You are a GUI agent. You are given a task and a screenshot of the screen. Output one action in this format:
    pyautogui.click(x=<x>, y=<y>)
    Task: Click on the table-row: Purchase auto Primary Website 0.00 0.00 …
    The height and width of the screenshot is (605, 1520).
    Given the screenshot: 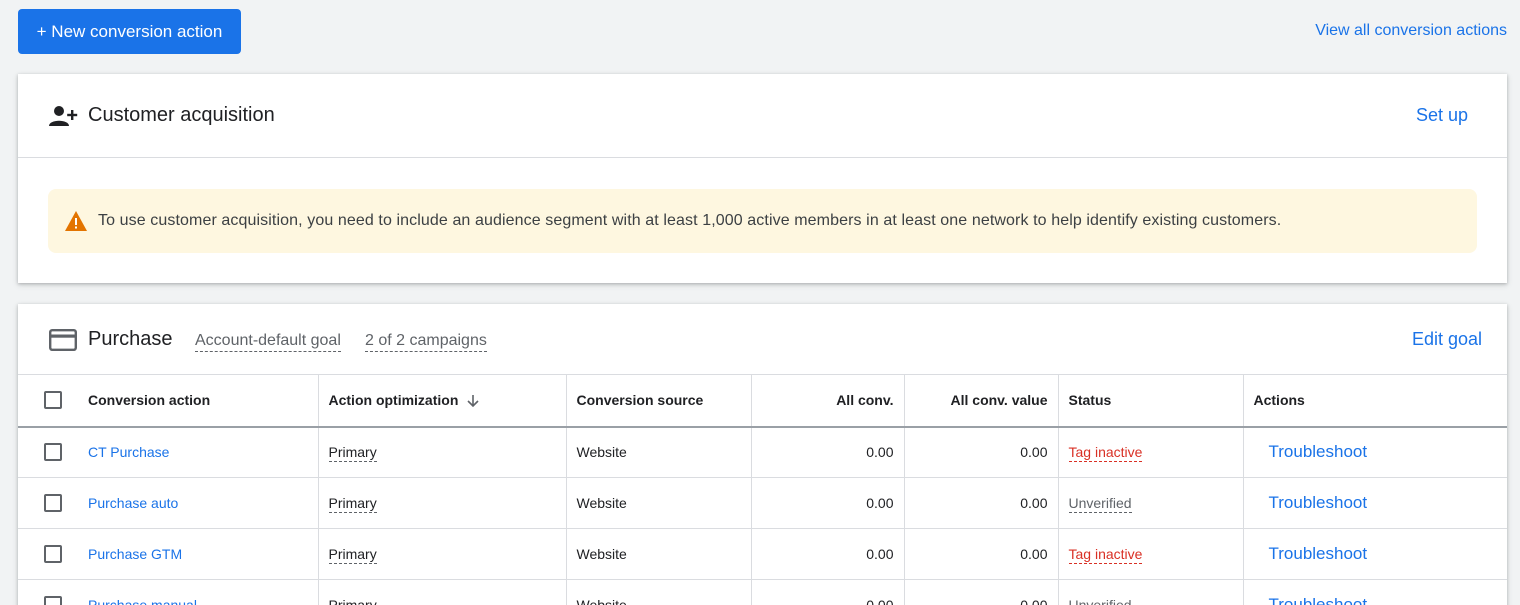 What is the action you would take?
    pyautogui.click(x=762, y=503)
    